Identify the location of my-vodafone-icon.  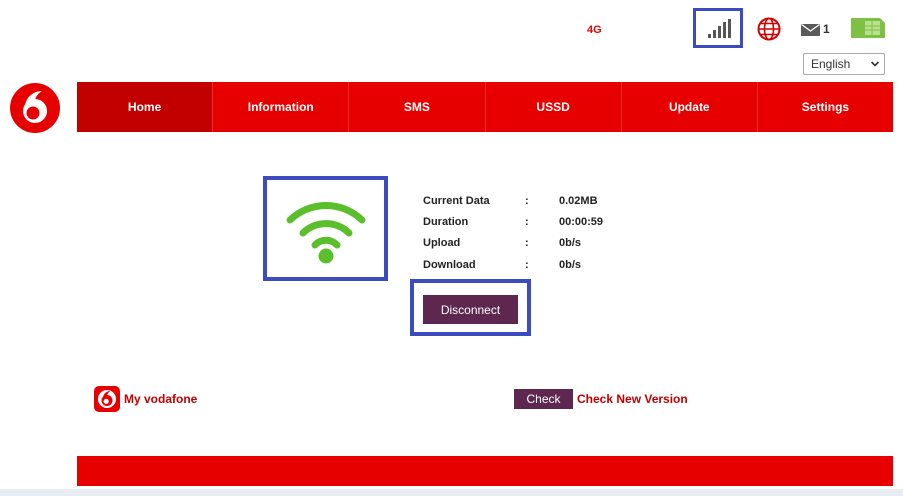
(107, 399).